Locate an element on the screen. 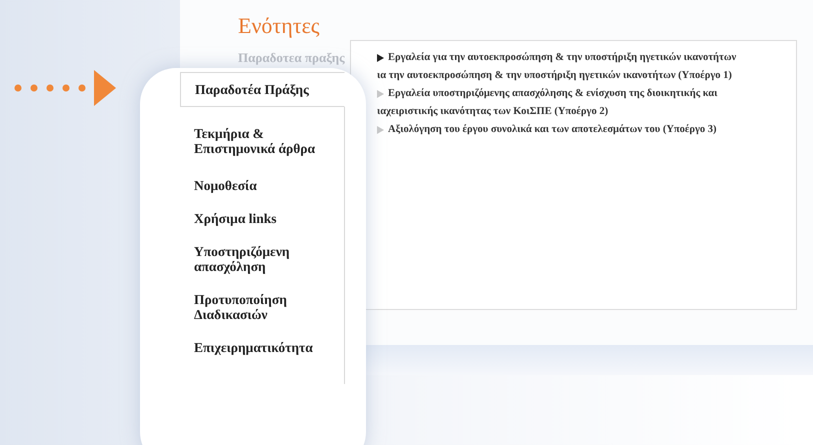 Image resolution: width=813 pixels, height=445 pixels. deliverable-link: Εργαλεία υποστηριζόμενης απασχόλησης & ενίσχυση της διοικητικής και is located at coordinates (553, 94).